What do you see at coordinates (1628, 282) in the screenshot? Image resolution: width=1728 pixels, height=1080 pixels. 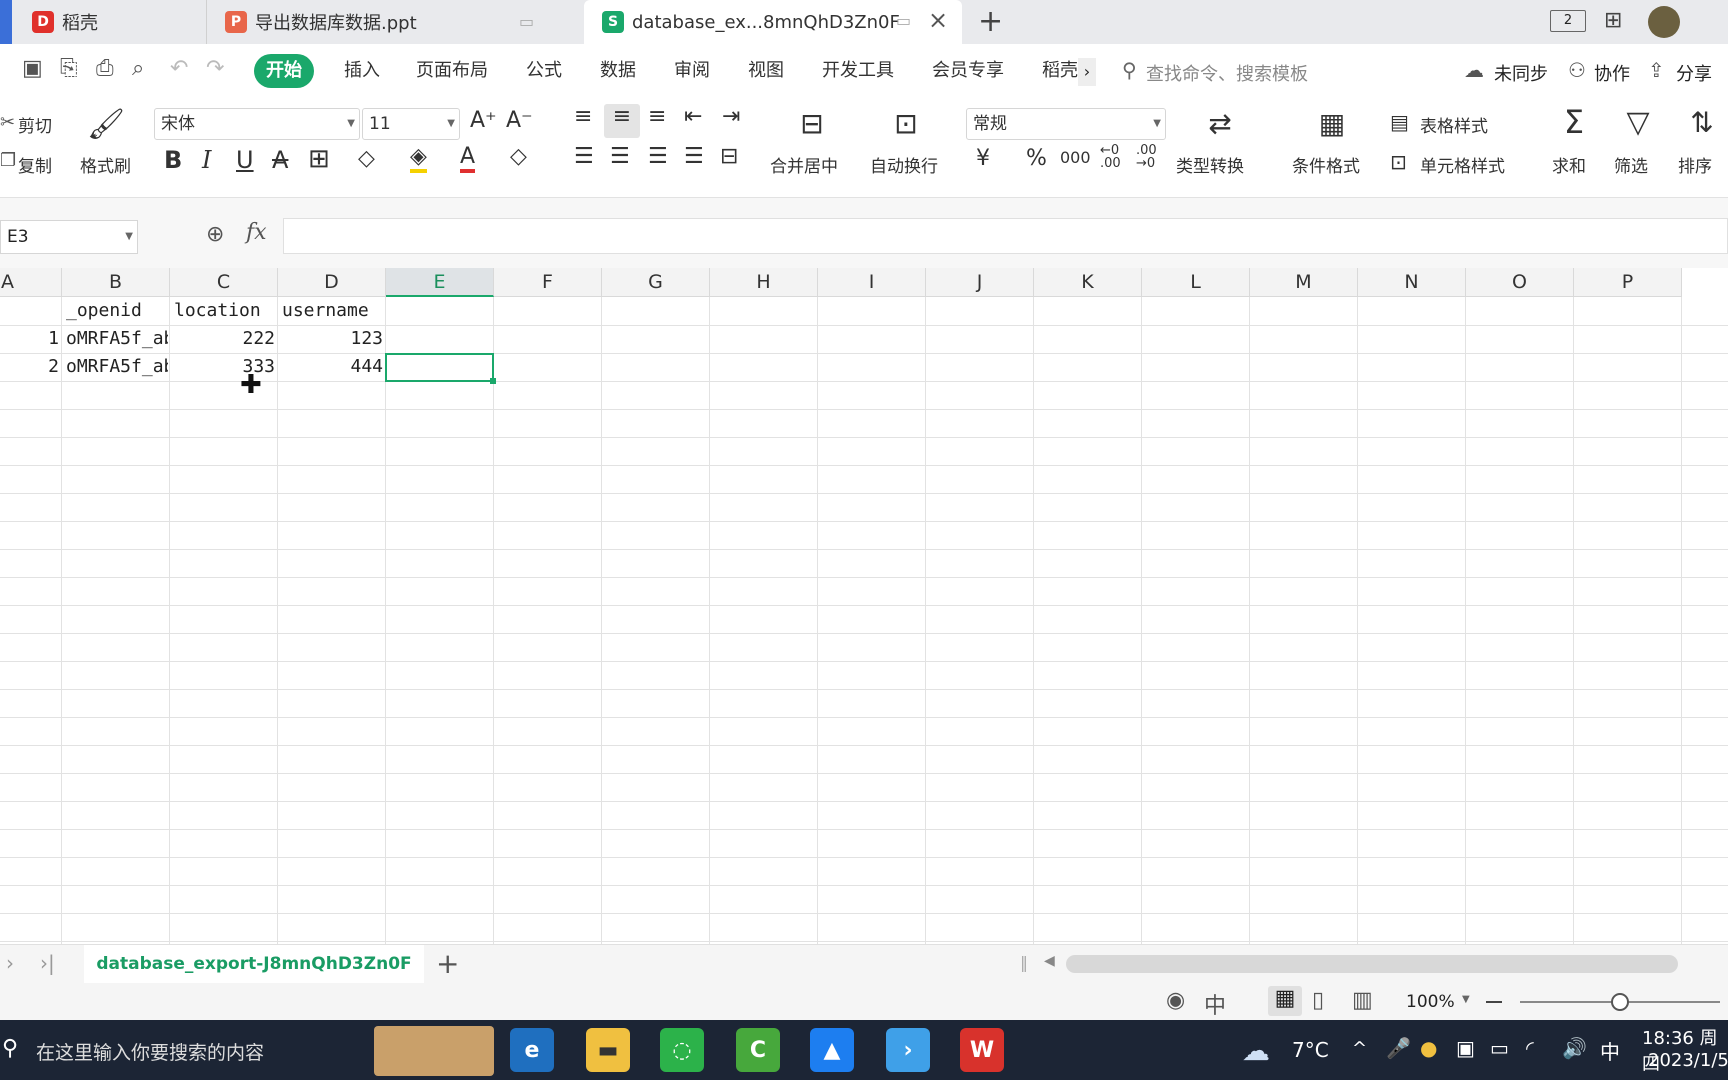 I see `column-header-p: P` at bounding box center [1628, 282].